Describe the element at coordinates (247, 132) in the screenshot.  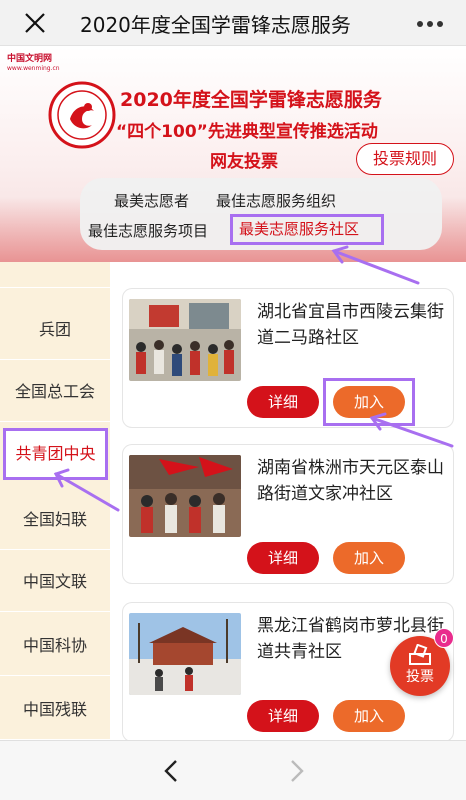
I see `banner-title-line2: “四个100”先进典型宣传推选活动` at that location.